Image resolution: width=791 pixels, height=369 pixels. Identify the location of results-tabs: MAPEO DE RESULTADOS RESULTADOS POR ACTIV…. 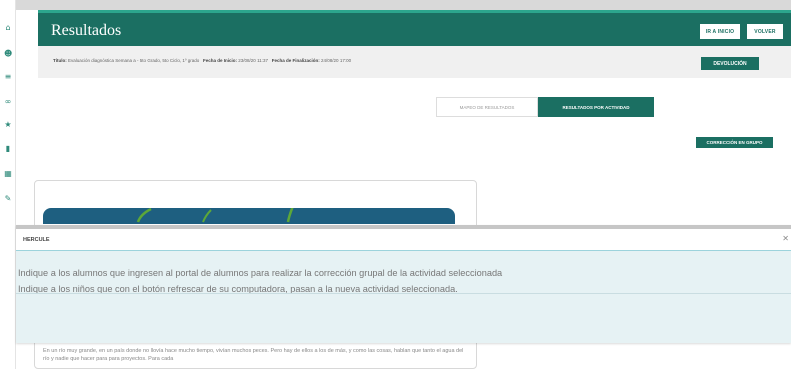
(545, 107).